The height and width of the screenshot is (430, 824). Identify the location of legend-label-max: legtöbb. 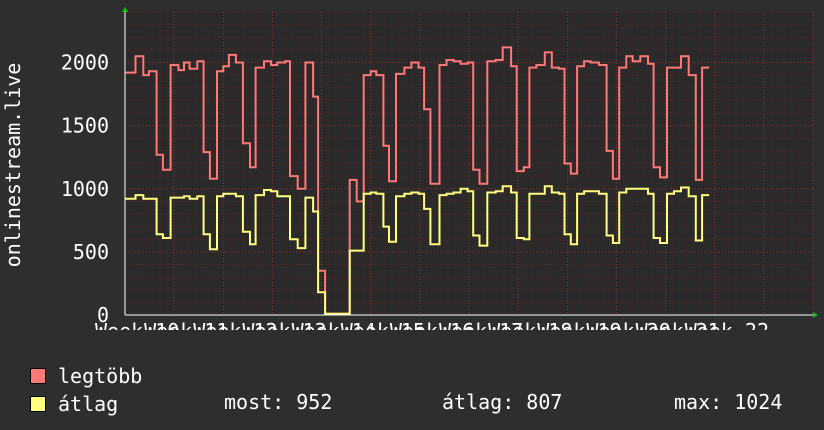
(100, 376).